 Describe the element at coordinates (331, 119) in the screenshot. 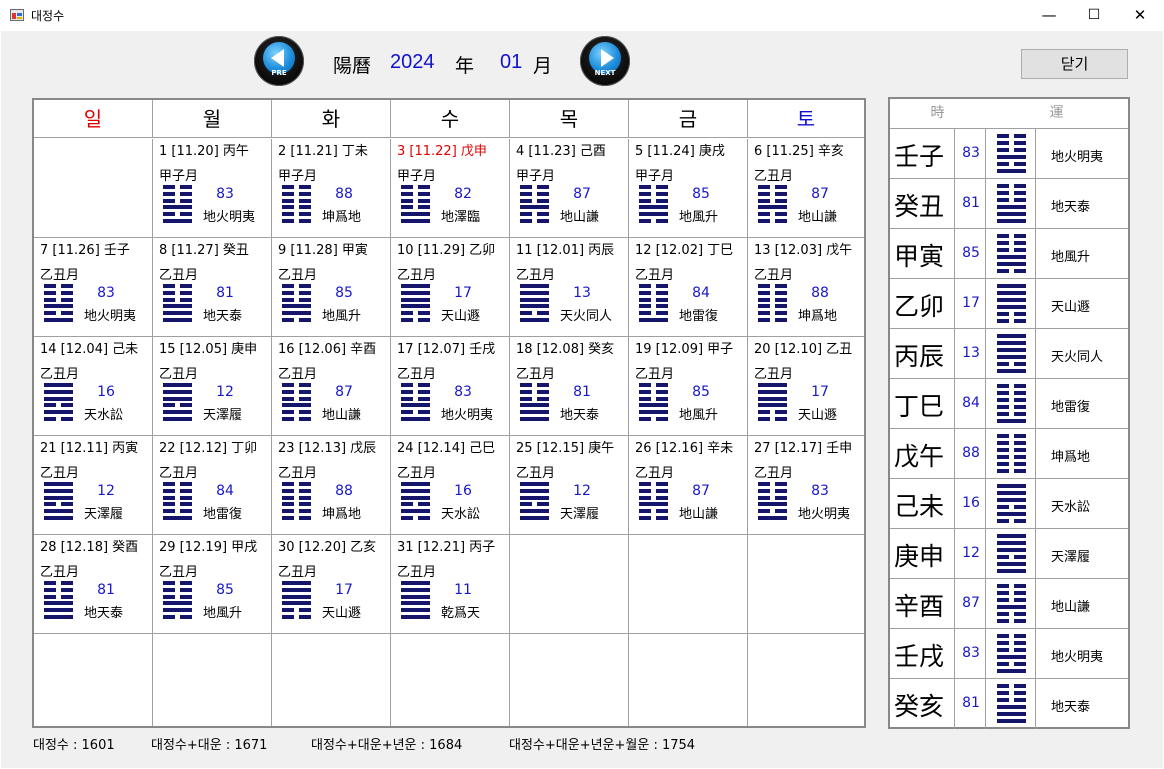

I see `weekday-header: 화` at that location.